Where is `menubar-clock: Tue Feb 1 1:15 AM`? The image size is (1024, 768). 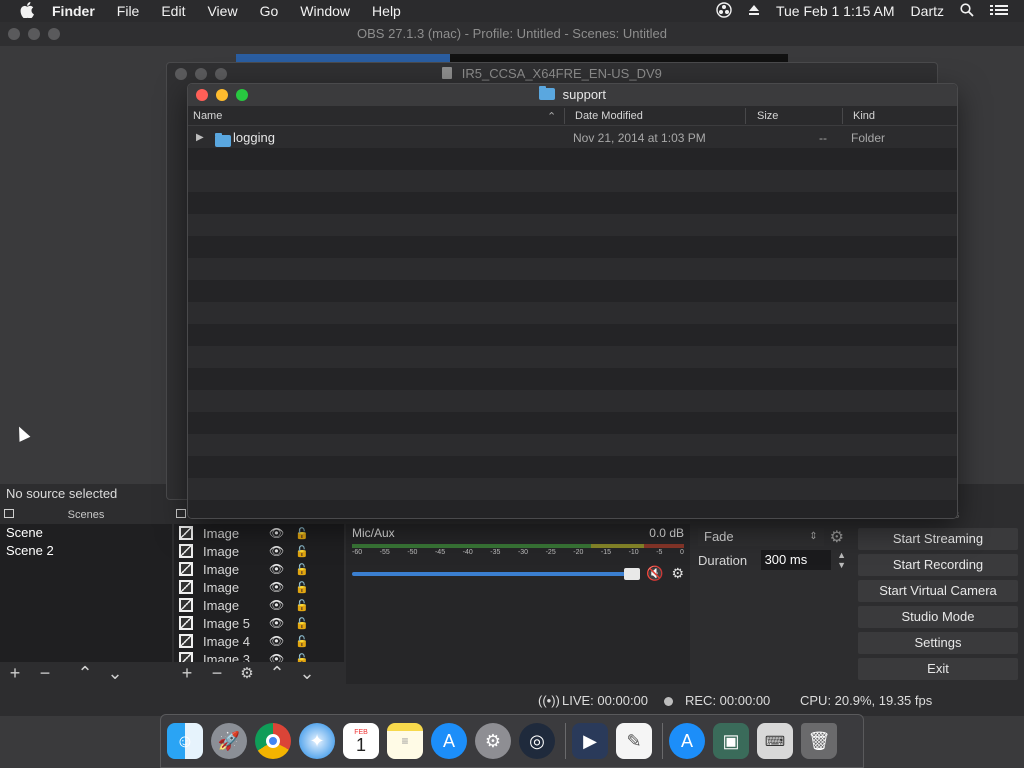
menubar-clock: Tue Feb 1 1:15 AM is located at coordinates (835, 11).